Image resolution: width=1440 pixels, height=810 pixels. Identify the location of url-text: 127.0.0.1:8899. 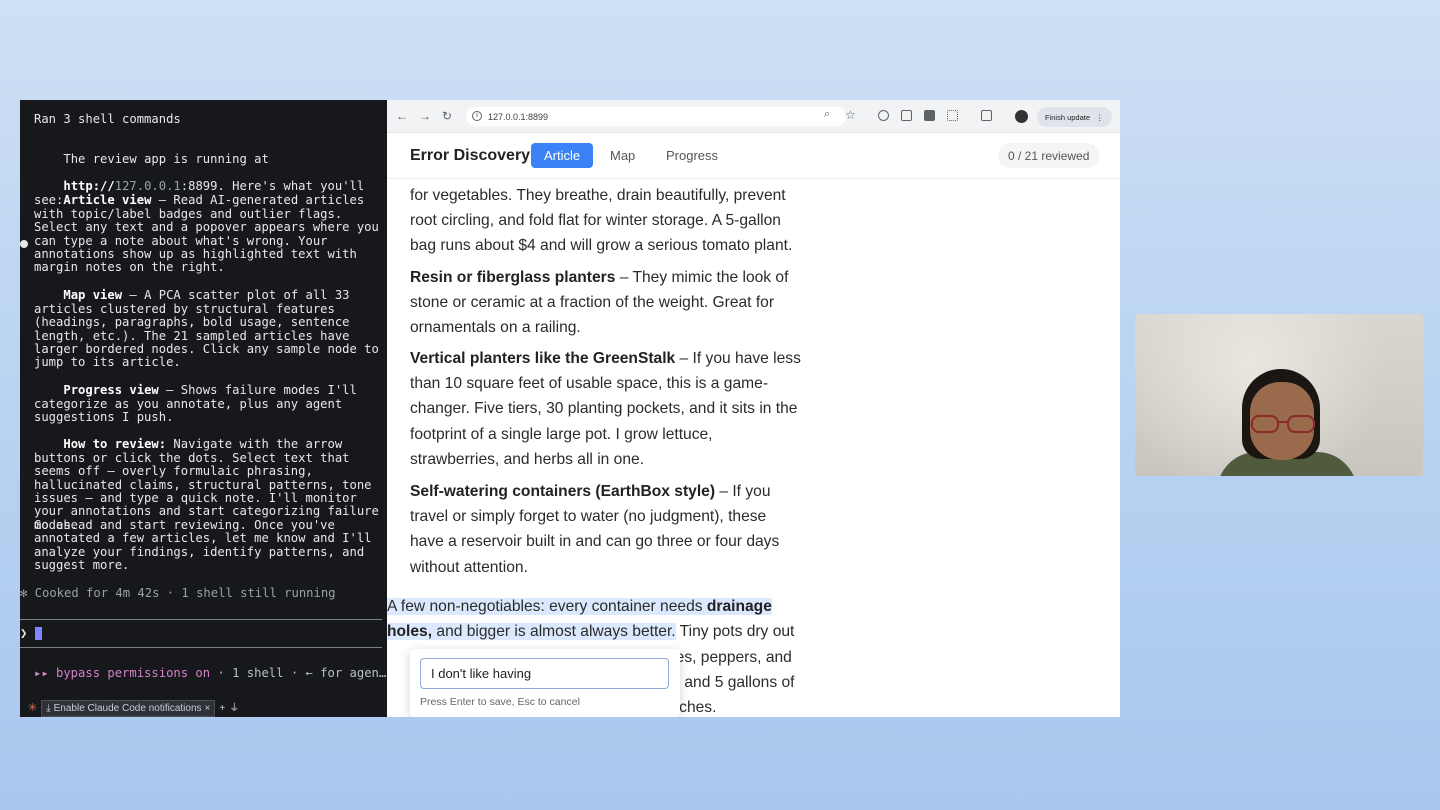
(518, 116).